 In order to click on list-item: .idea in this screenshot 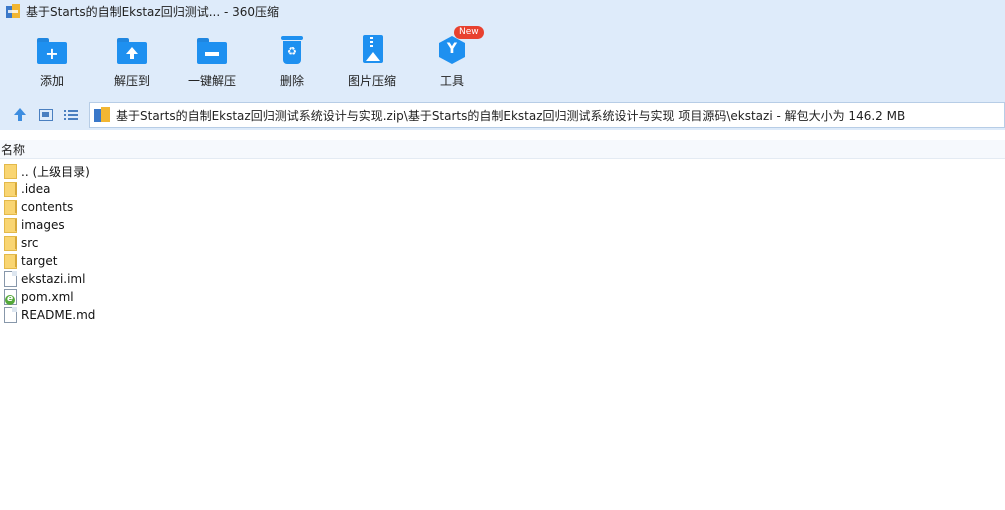, I will do `click(27, 189)`.